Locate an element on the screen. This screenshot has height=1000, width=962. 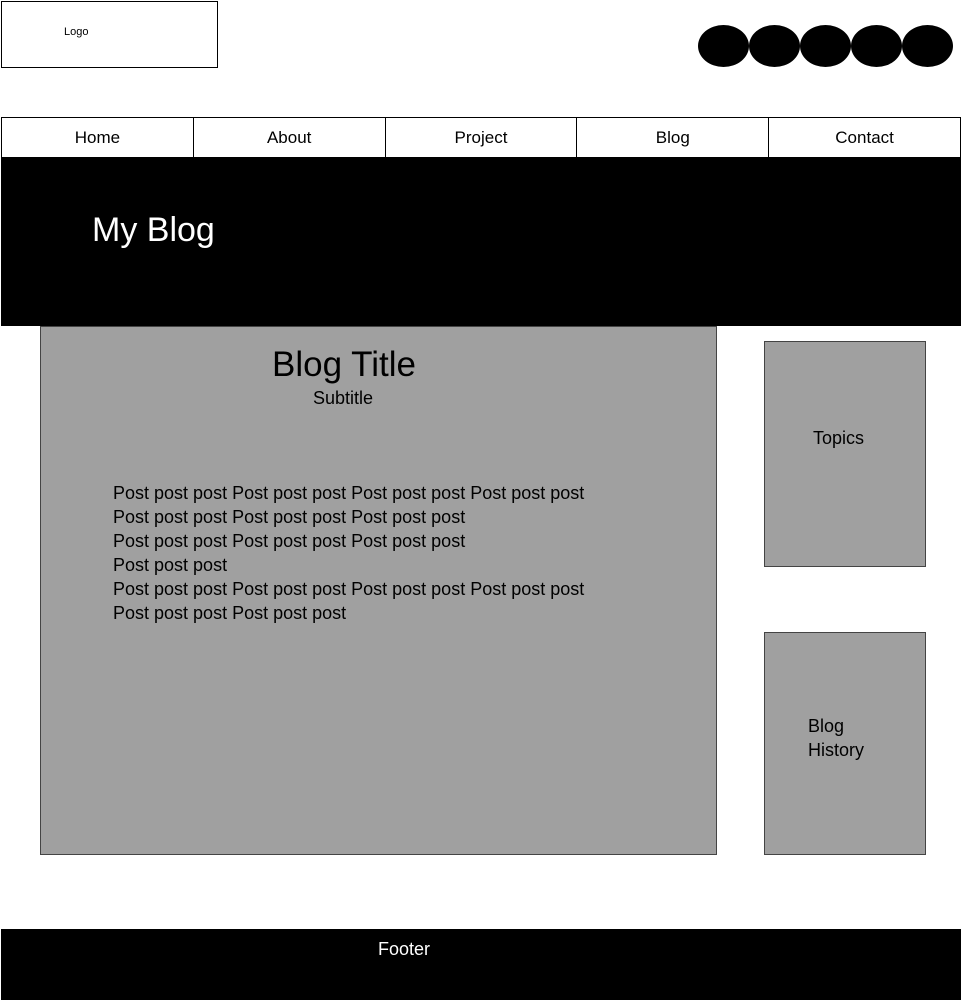
nav-item-home: Home is located at coordinates (98, 137).